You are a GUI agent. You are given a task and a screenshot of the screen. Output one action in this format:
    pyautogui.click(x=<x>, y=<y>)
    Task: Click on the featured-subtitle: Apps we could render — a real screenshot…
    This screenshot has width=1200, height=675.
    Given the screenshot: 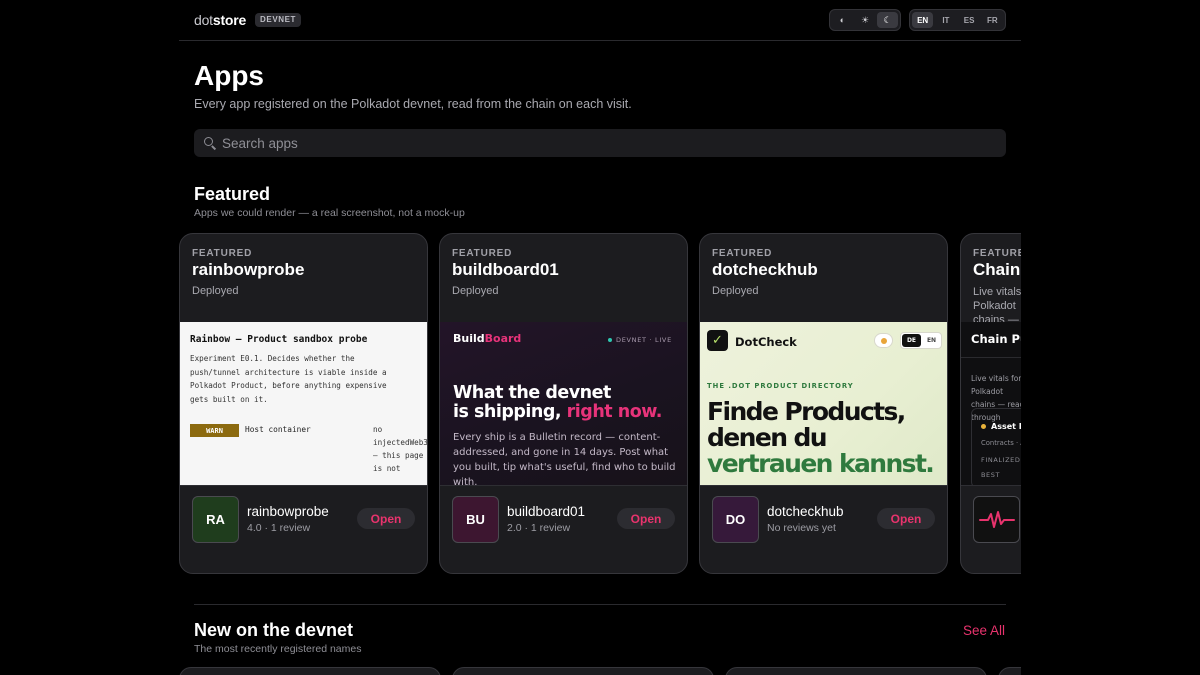 What is the action you would take?
    pyautogui.click(x=329, y=213)
    